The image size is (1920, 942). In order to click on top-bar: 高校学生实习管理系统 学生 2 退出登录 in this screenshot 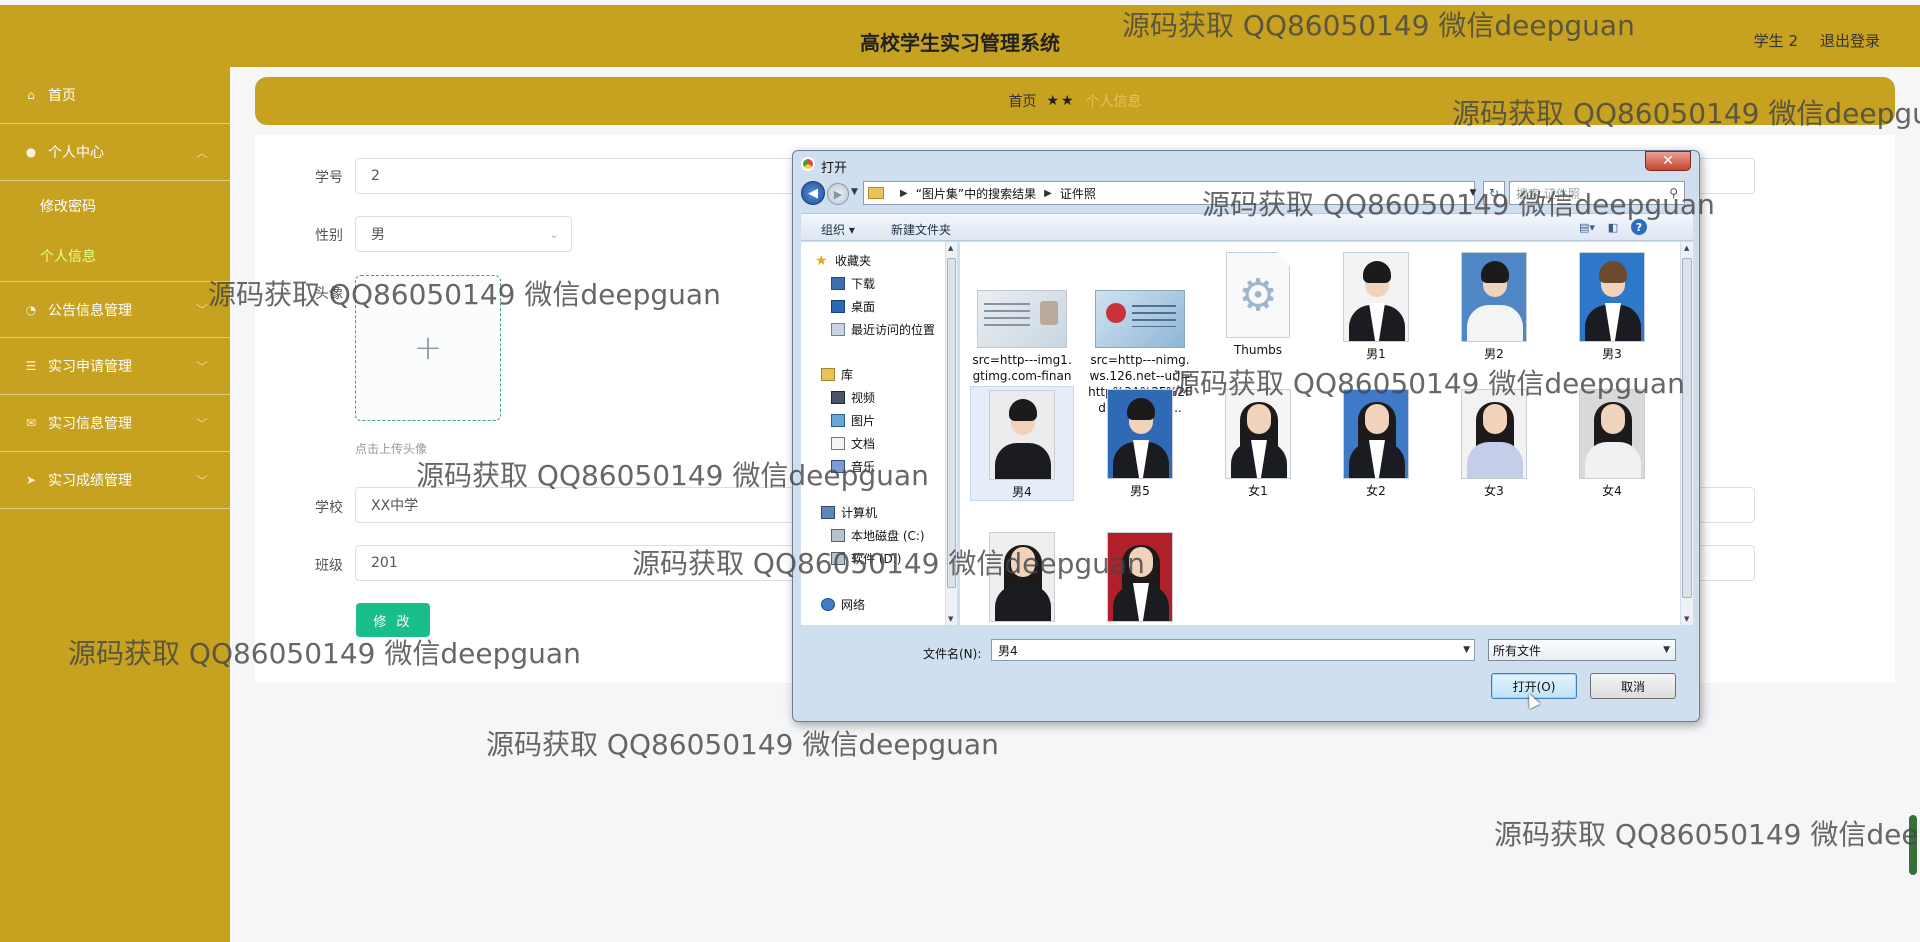, I will do `click(960, 36)`.